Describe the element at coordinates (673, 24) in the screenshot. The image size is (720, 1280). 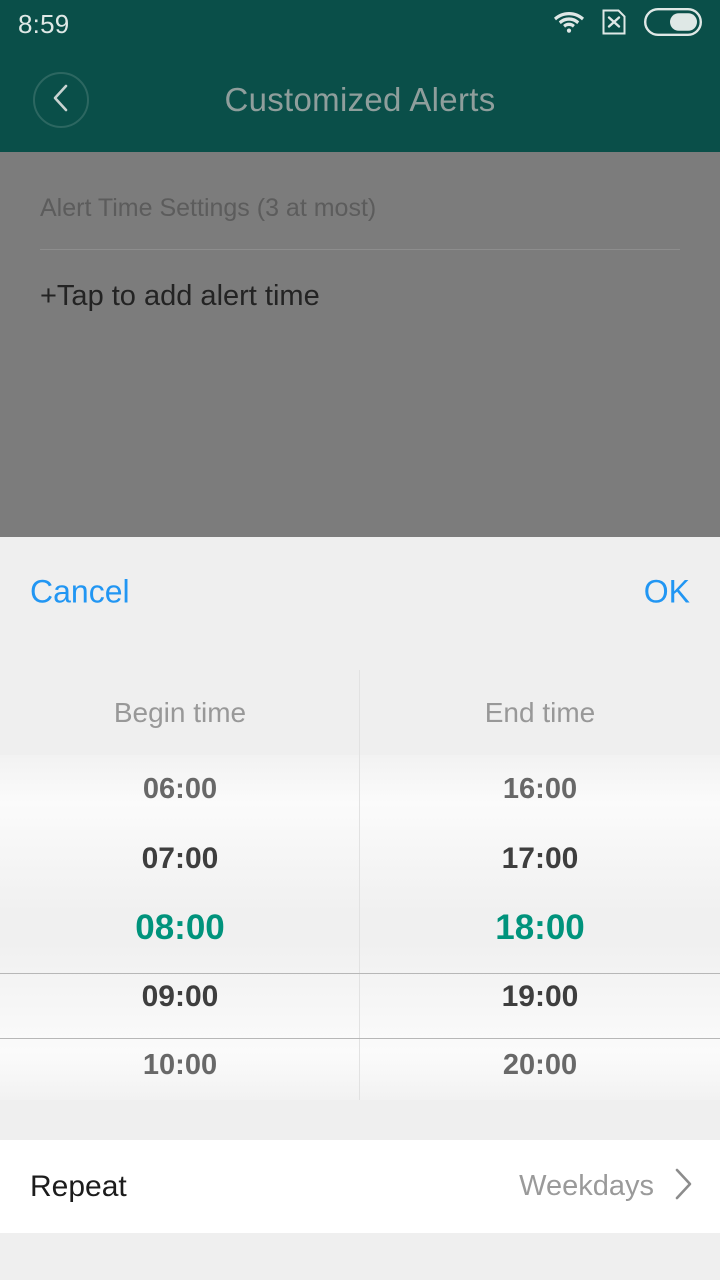
I see `battery-icon` at that location.